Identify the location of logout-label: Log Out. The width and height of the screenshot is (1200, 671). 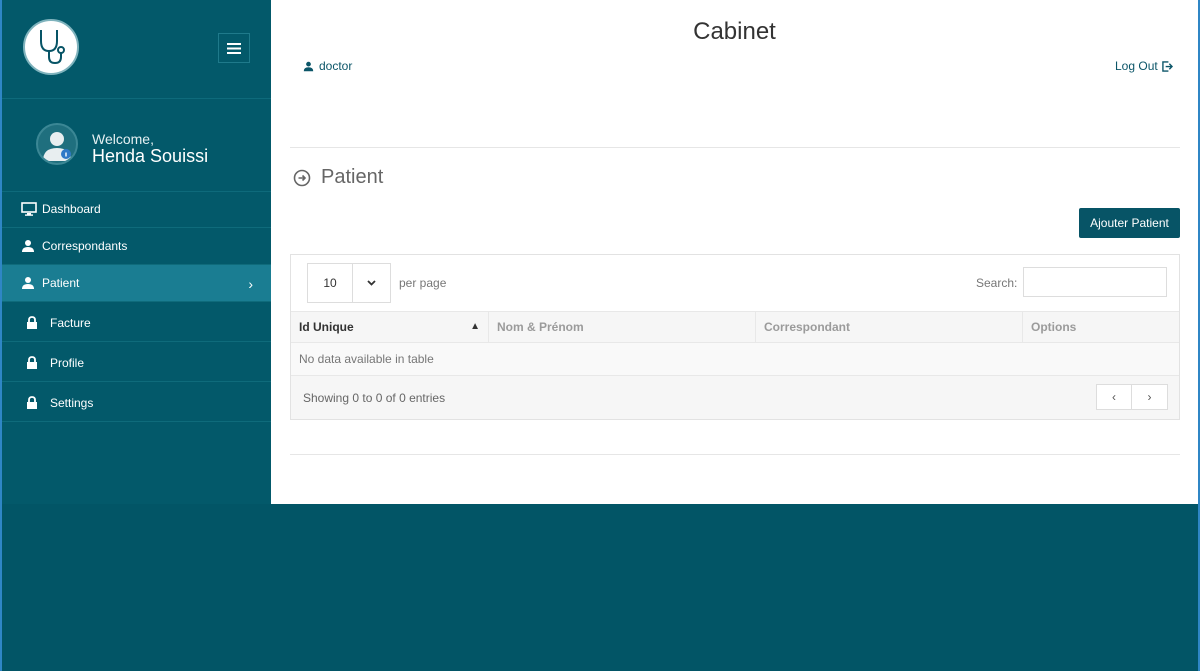
(1136, 66).